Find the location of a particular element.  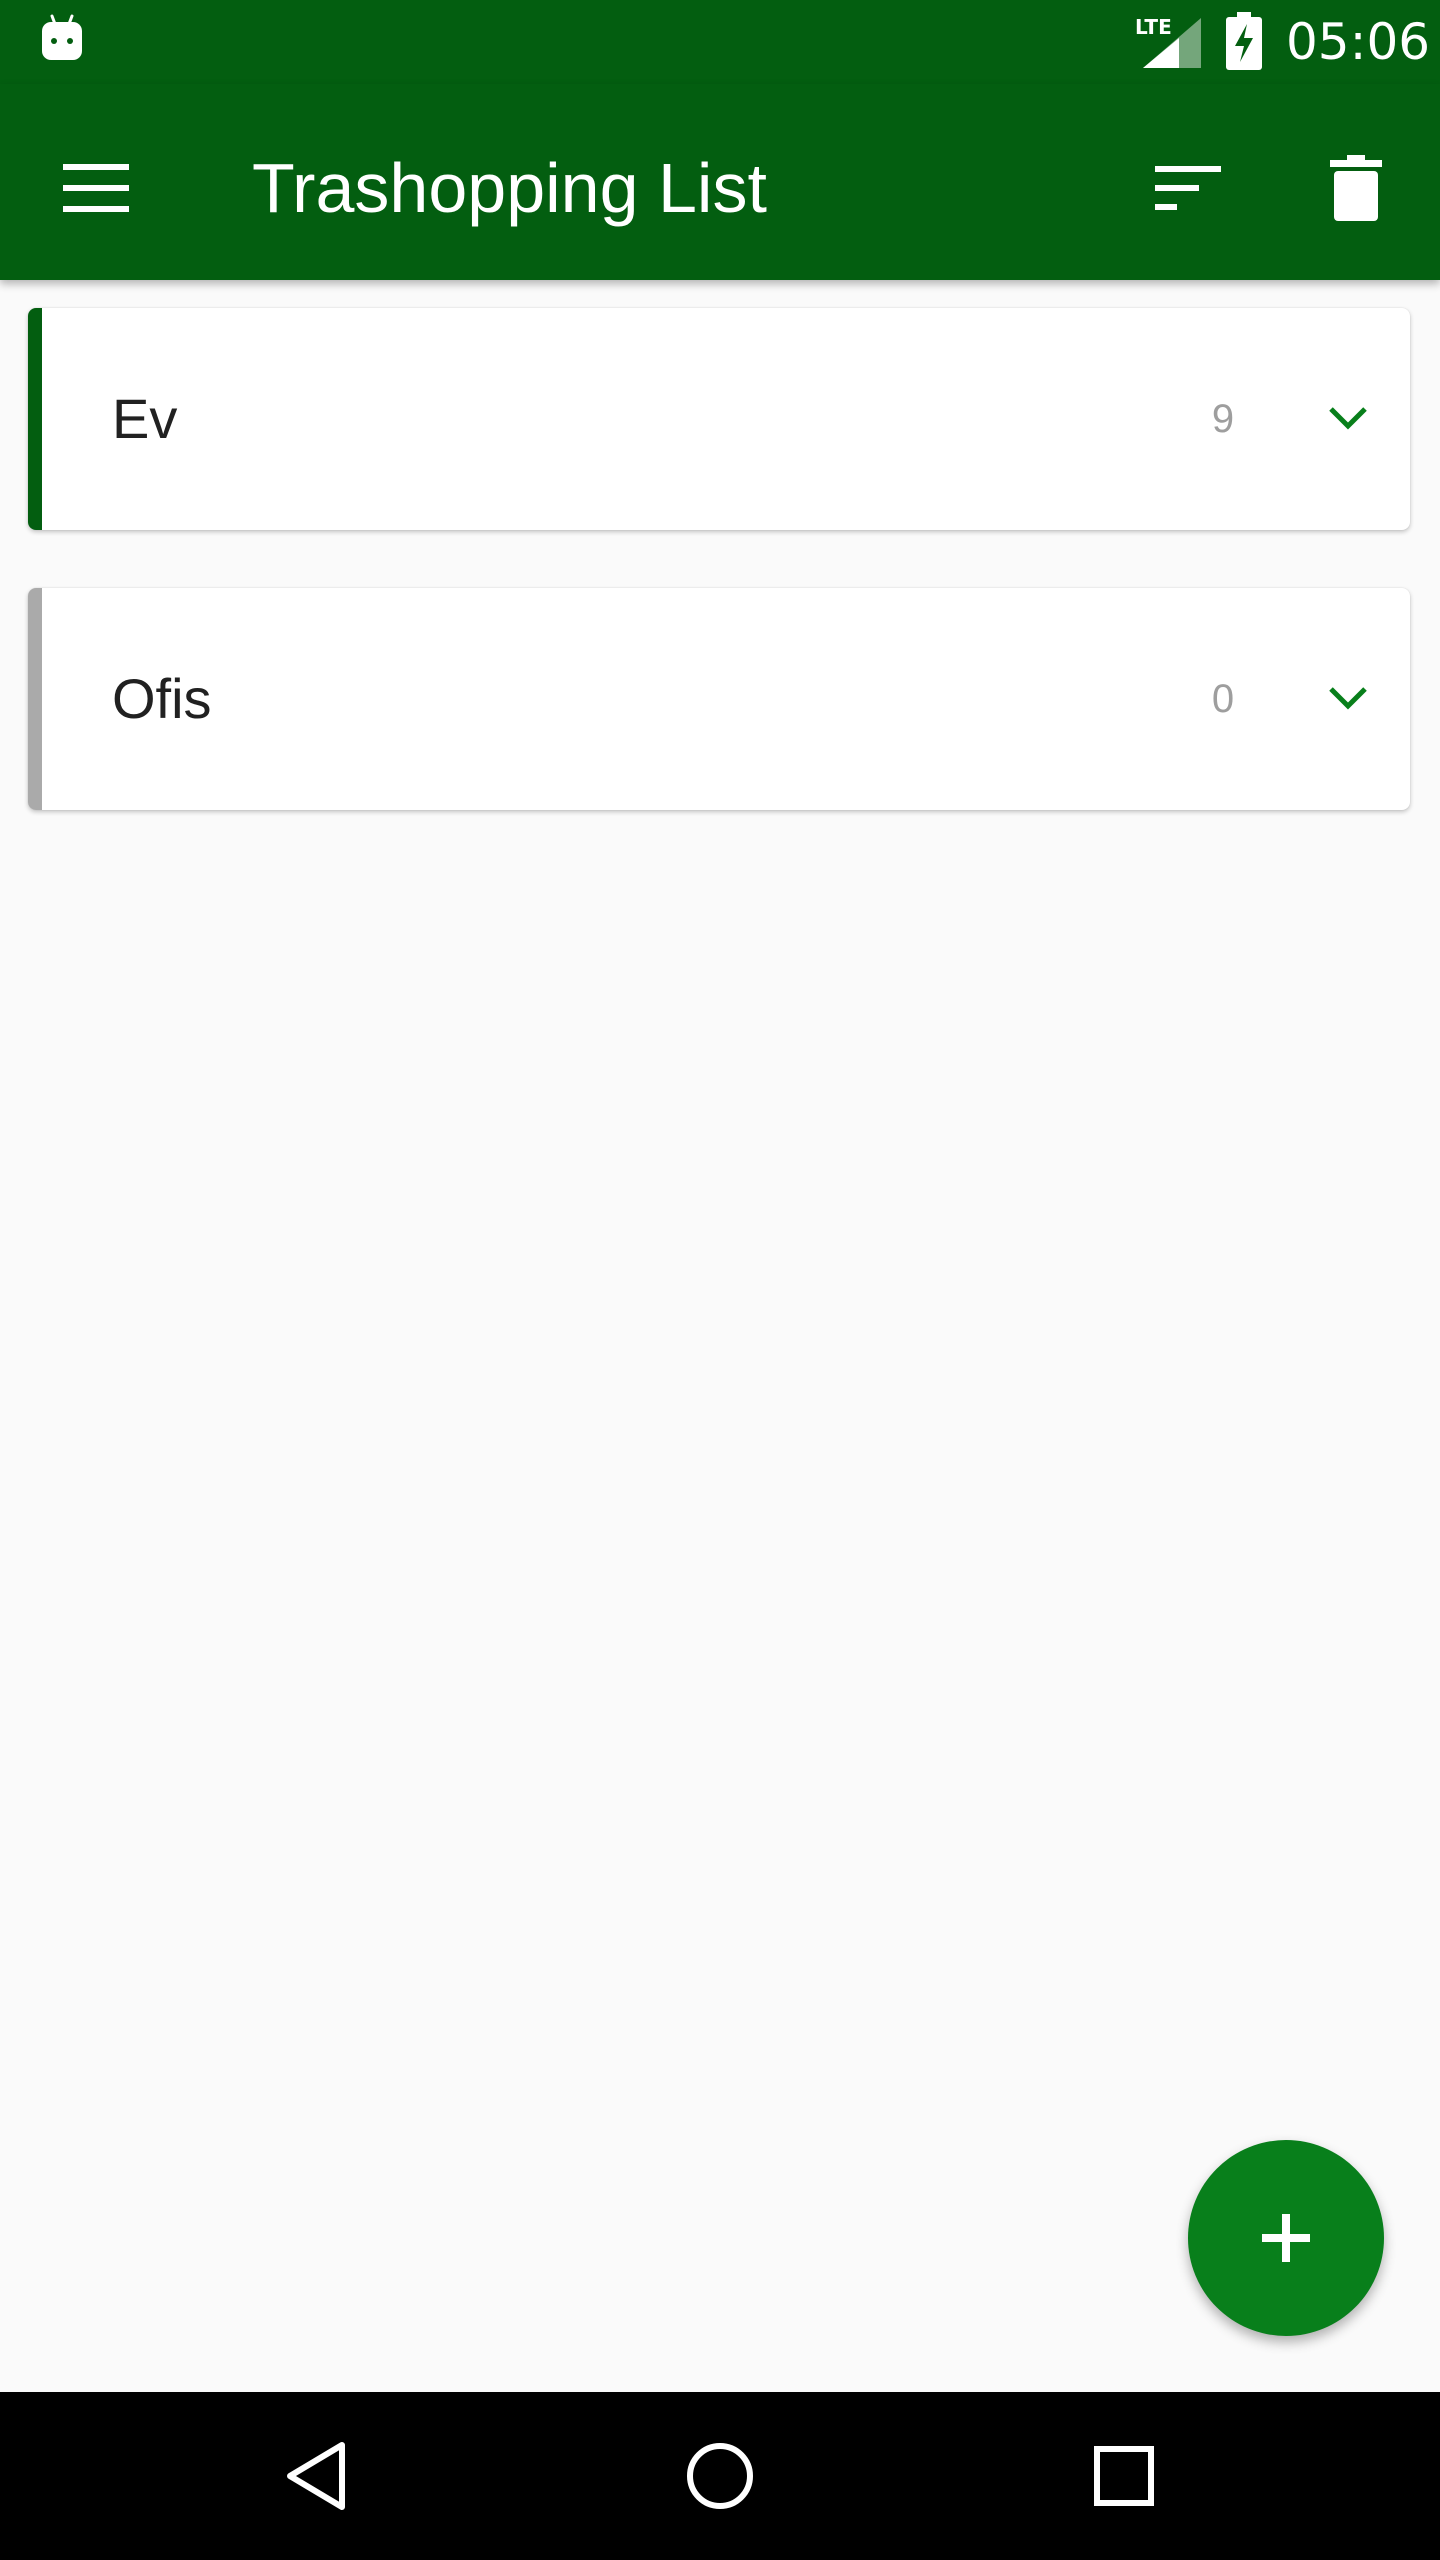

status-bar: LTE 05:06 is located at coordinates (720, 42).